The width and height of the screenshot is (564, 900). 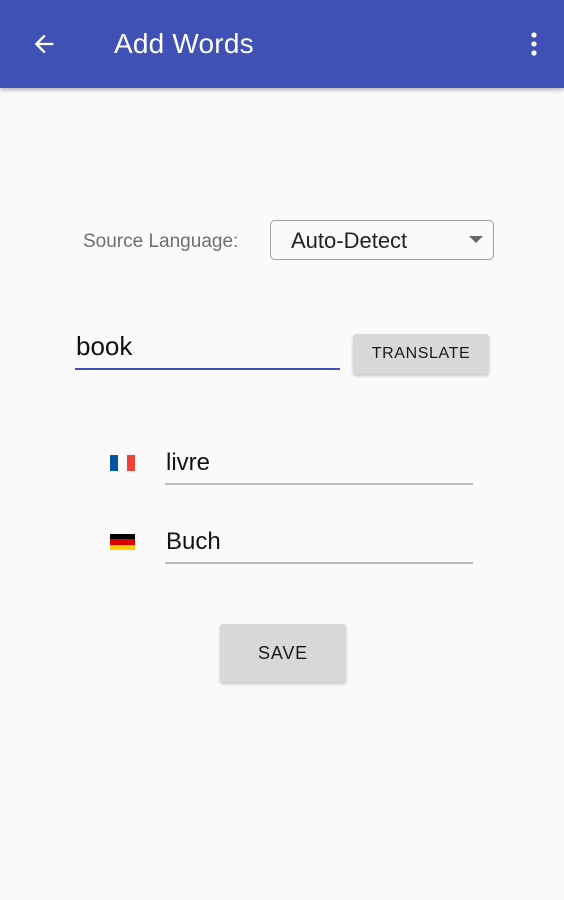 I want to click on back-button, so click(x=44, y=44).